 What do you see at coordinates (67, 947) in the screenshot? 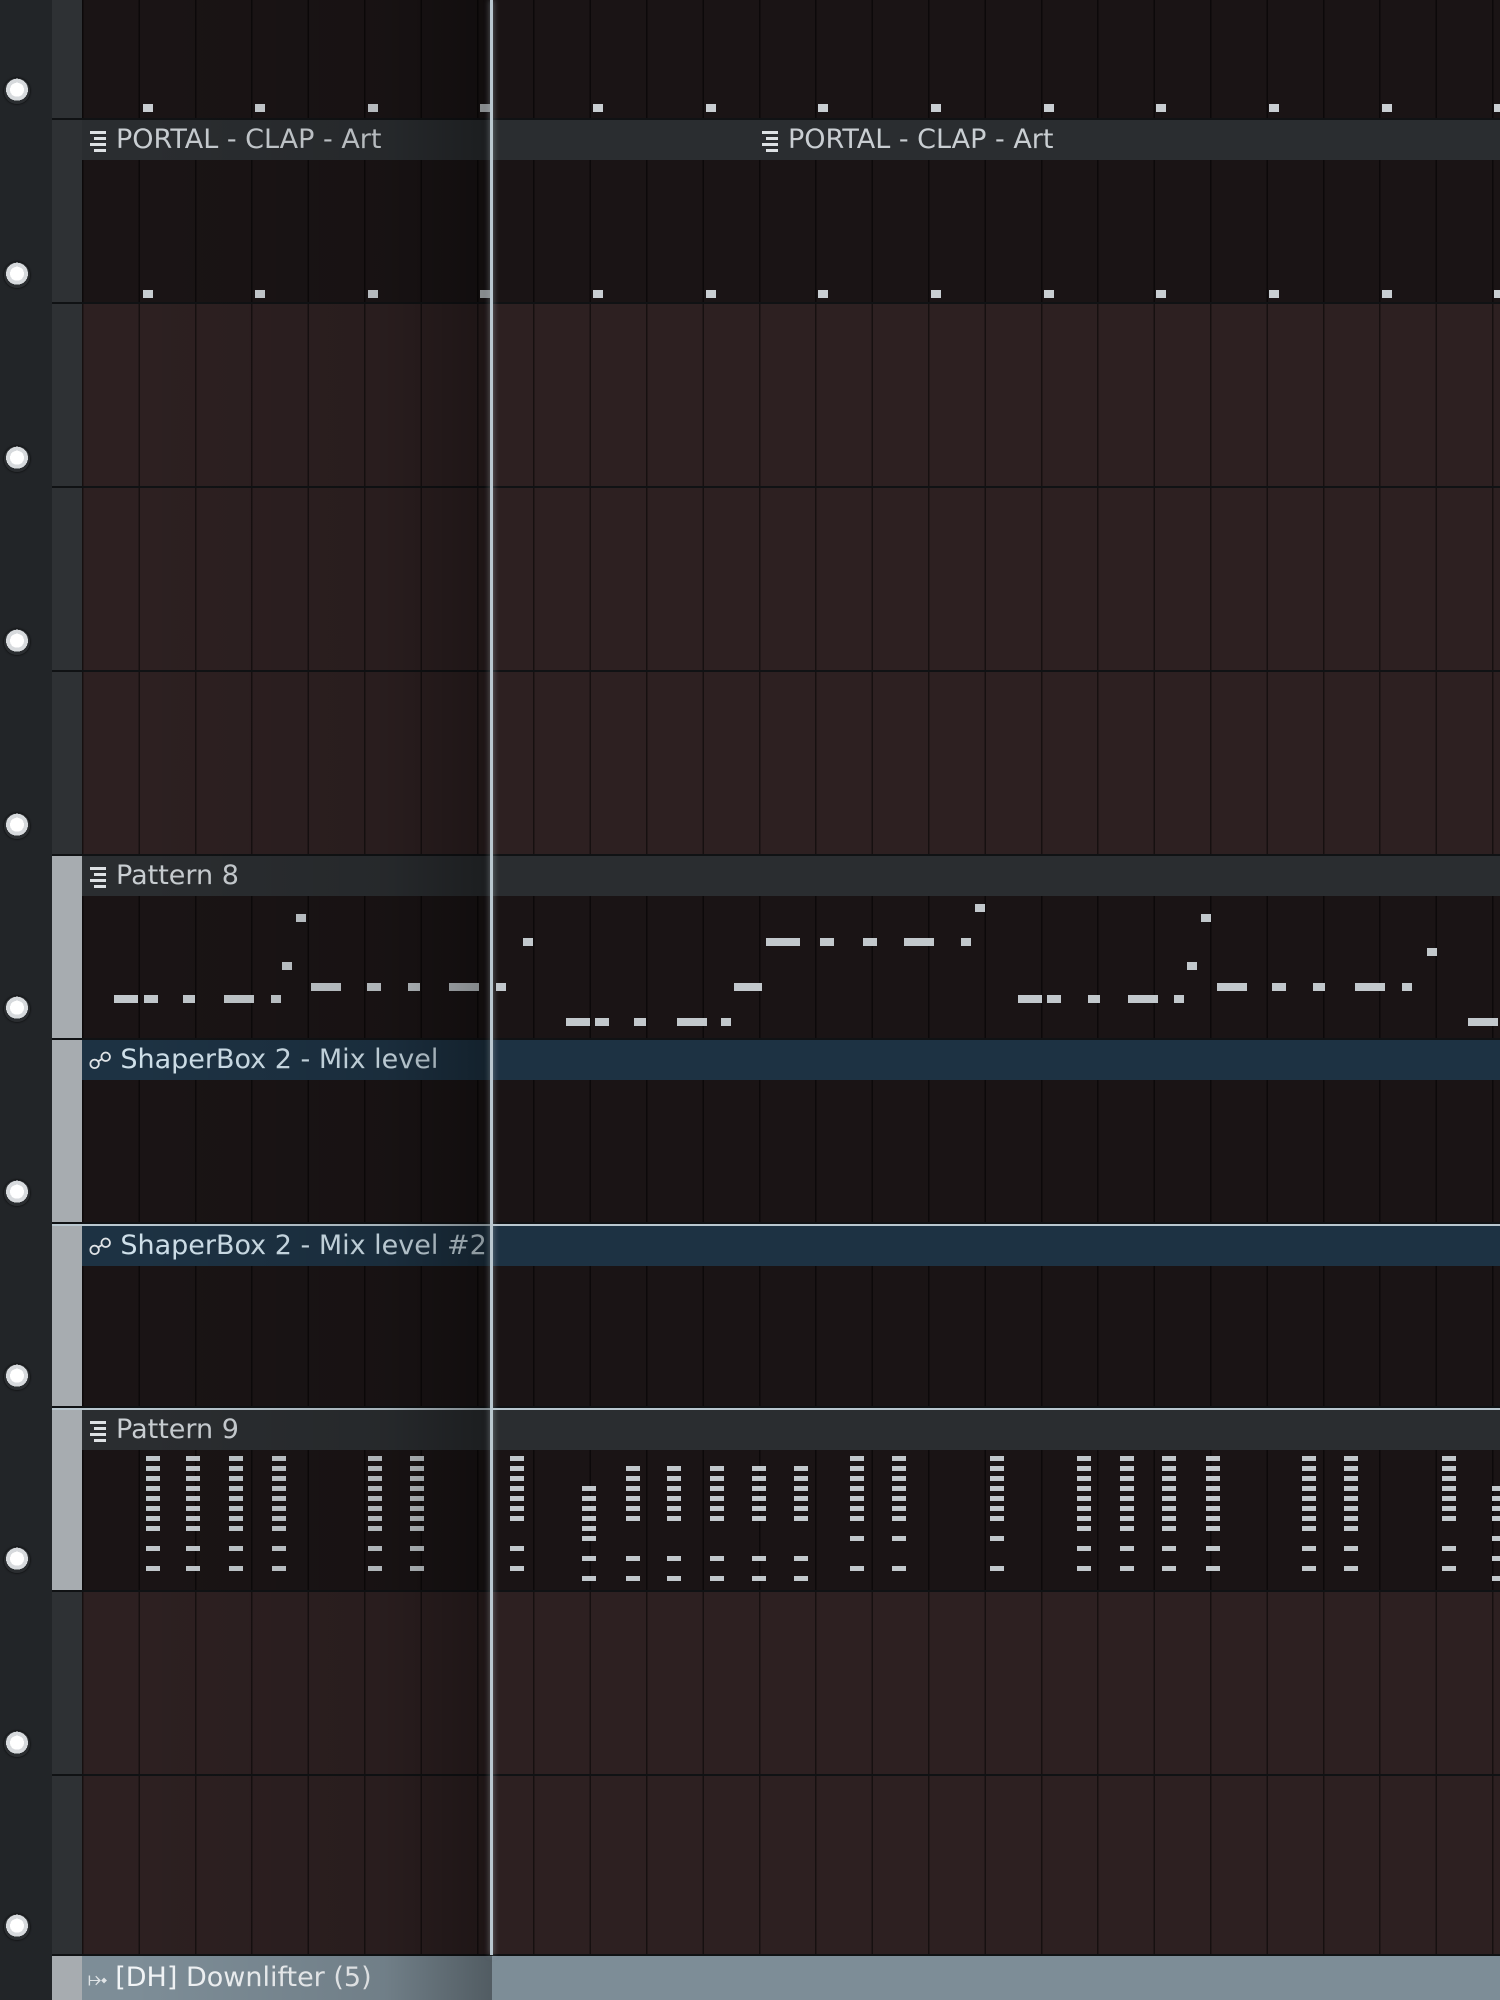
I see `track-6-handle` at bounding box center [67, 947].